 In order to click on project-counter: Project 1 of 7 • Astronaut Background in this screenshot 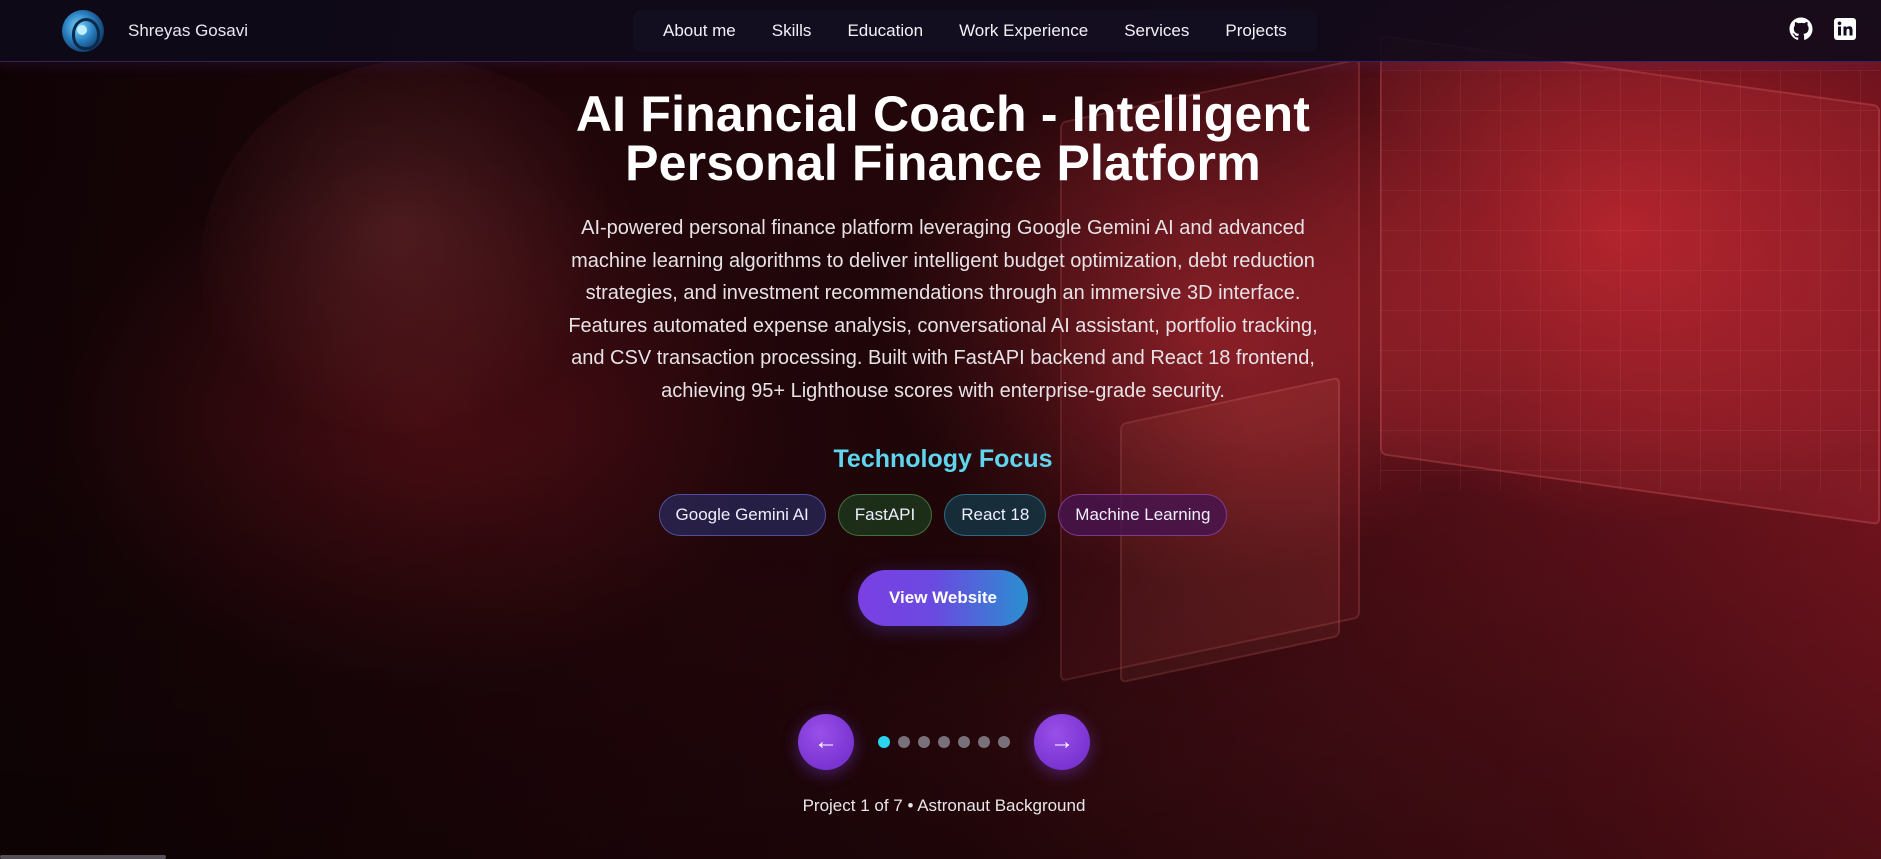, I will do `click(944, 805)`.